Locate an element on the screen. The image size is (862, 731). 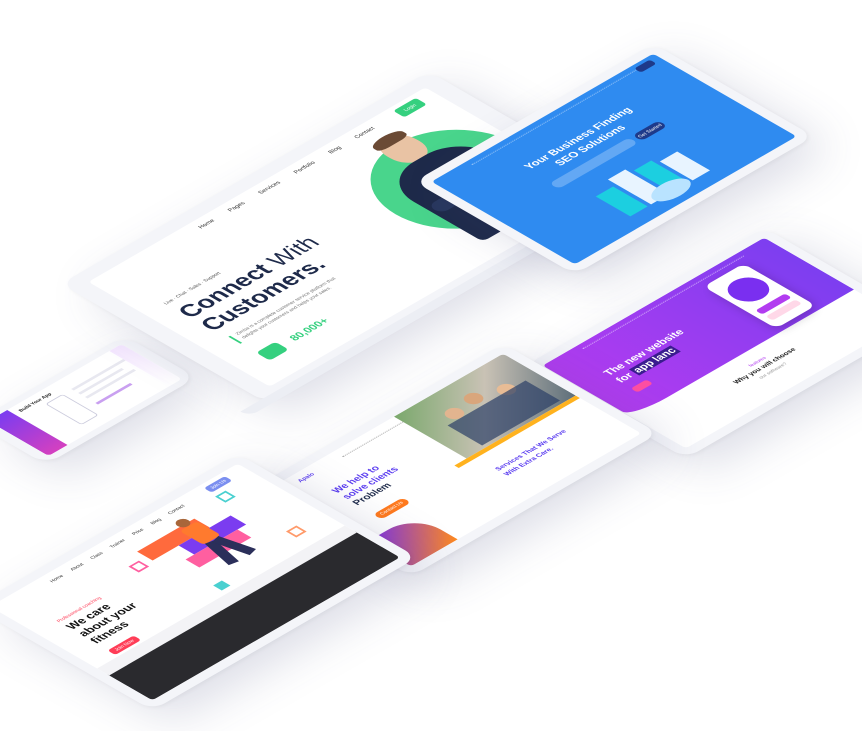
nav-item-services: Services is located at coordinates (269, 188).